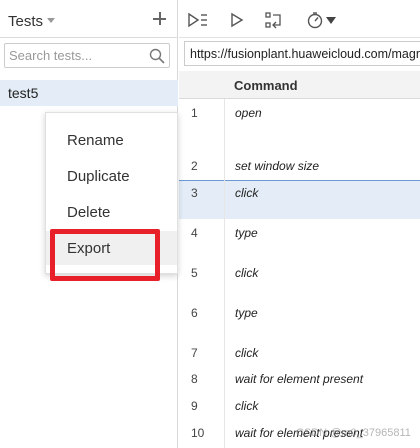 This screenshot has width=420, height=448. What do you see at coordinates (160, 19) in the screenshot?
I see `add-test-icon` at bounding box center [160, 19].